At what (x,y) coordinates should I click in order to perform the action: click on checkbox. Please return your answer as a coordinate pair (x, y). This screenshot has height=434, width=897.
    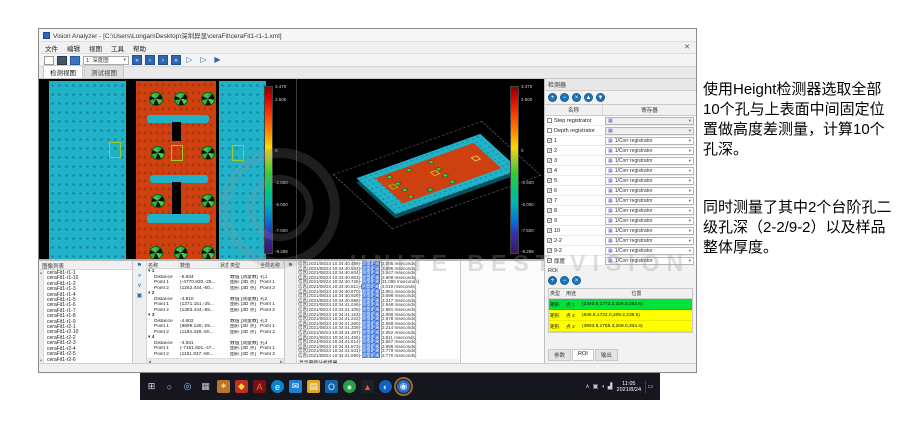
    Looking at the image, I should click on (549, 120).